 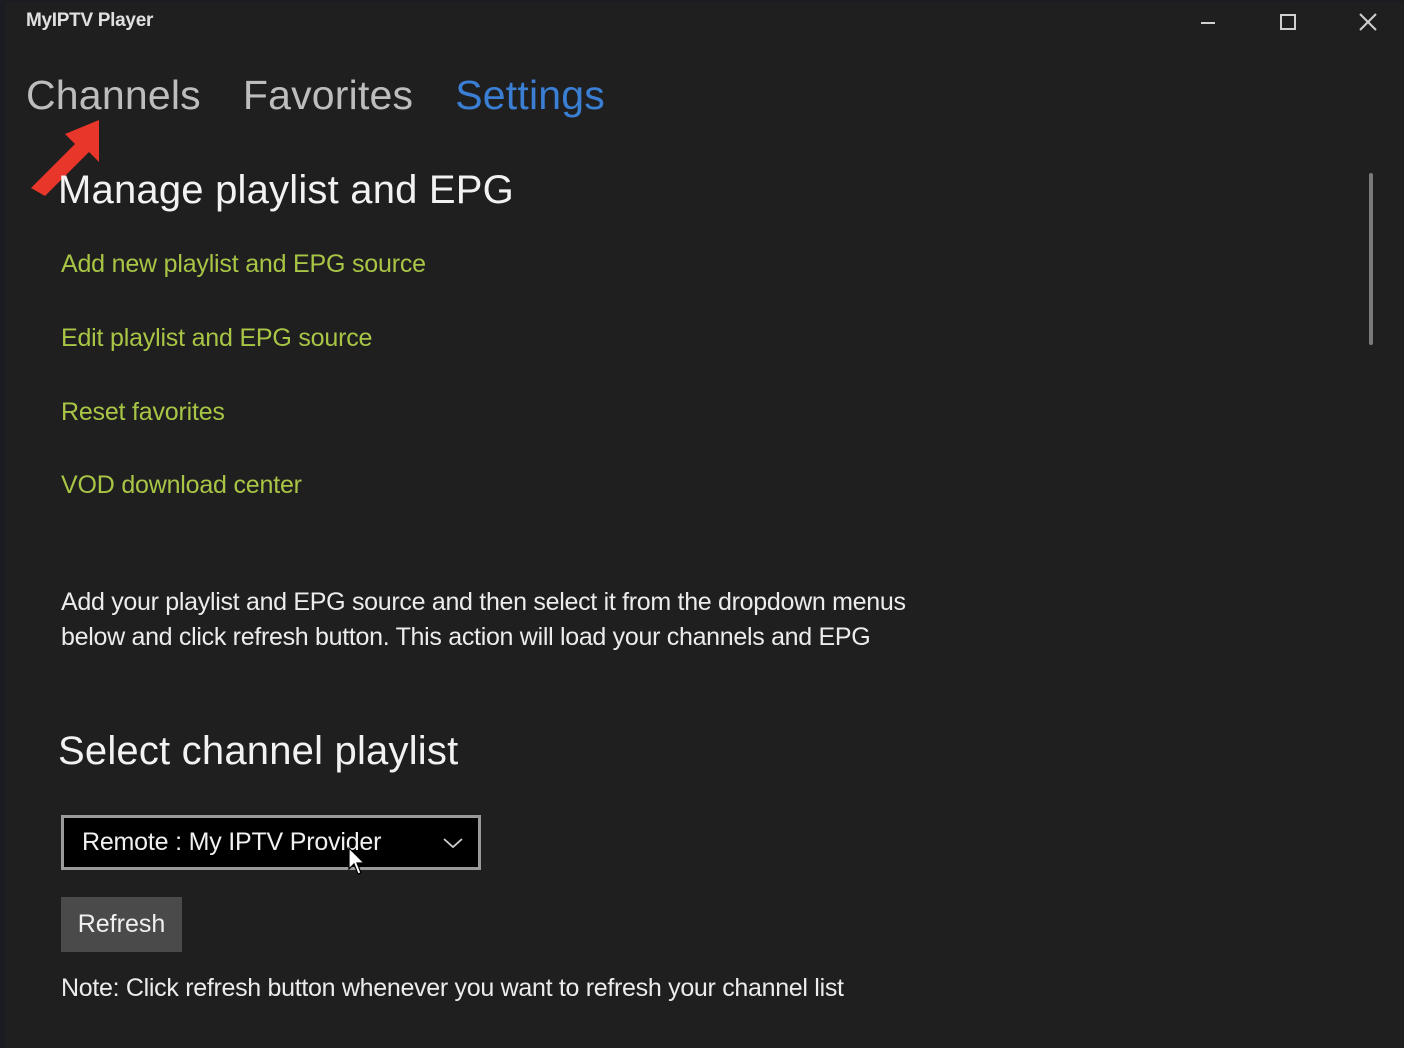 I want to click on main-tabs: Channels Favorites Settings, so click(x=336, y=95).